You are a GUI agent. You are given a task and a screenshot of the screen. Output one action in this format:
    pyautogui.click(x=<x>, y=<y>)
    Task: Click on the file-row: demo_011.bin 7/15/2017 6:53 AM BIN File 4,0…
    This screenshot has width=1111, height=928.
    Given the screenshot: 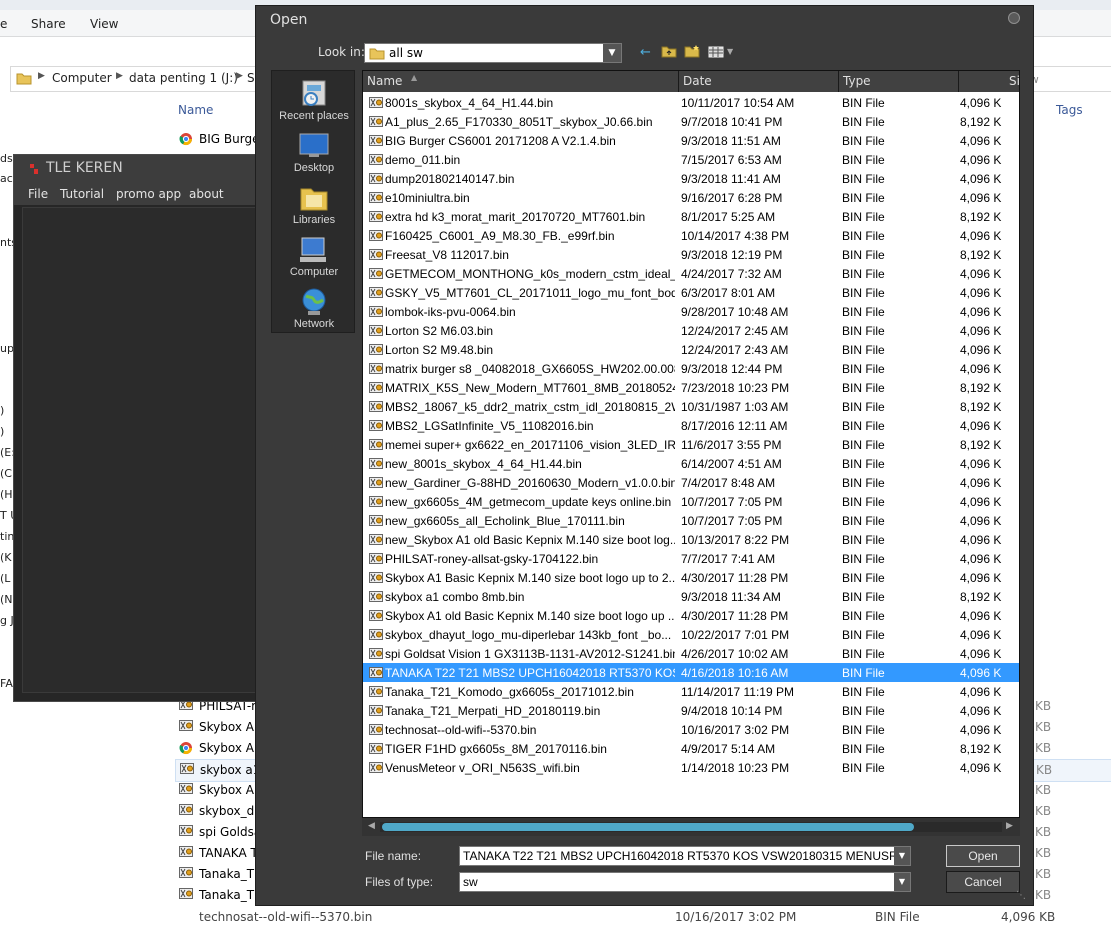 What is the action you would take?
    pyautogui.click(x=691, y=159)
    